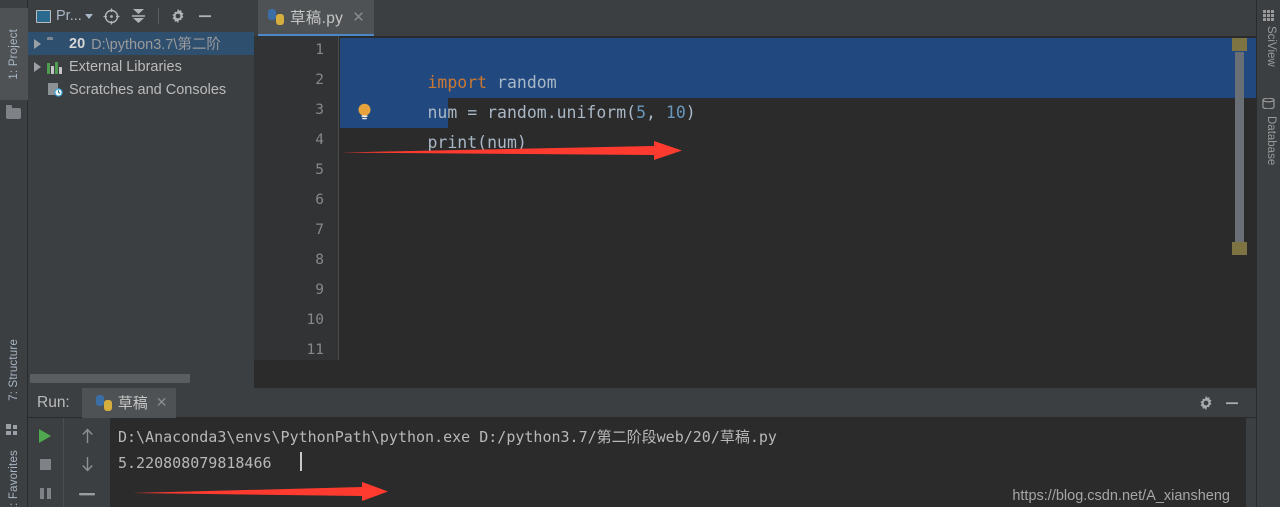 This screenshot has height=507, width=1280. What do you see at coordinates (319, 110) in the screenshot?
I see `line-number: 3` at bounding box center [319, 110].